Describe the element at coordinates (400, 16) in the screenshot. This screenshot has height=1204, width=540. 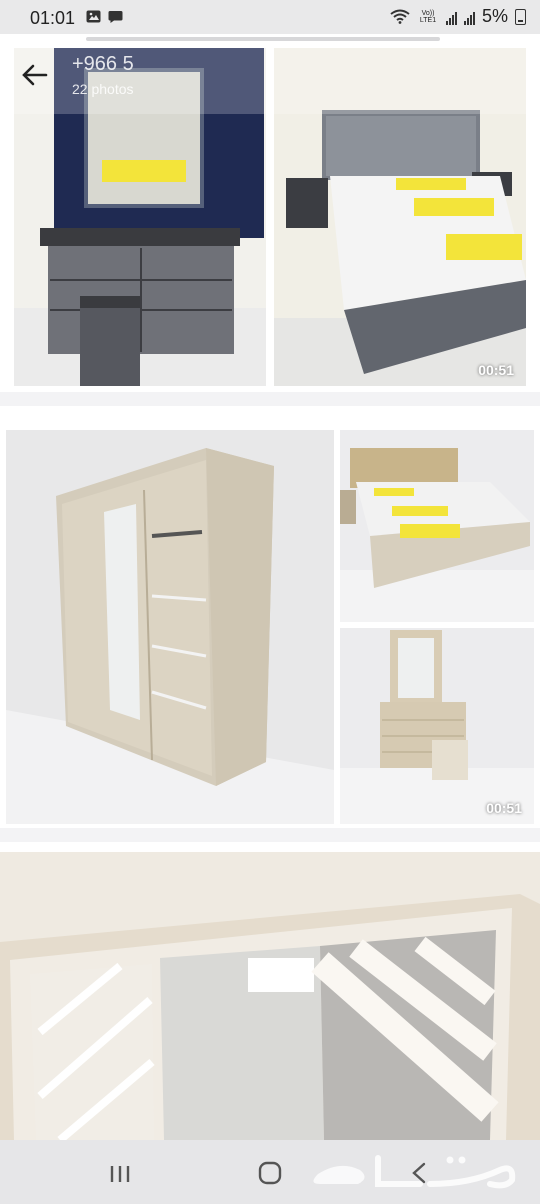
I see `wifi-icon` at that location.